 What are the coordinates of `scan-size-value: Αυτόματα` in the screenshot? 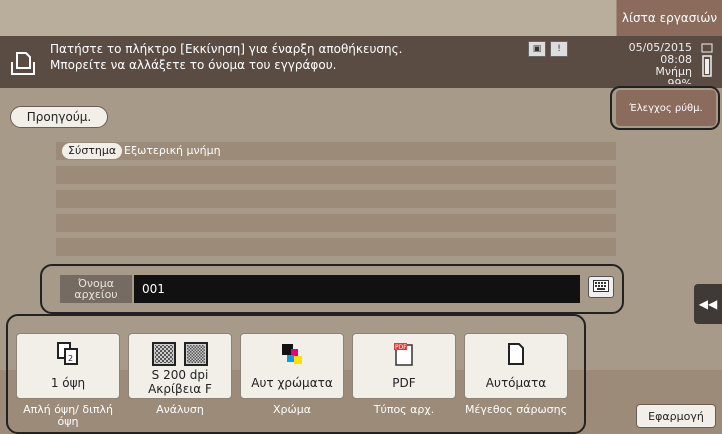 It's located at (516, 383).